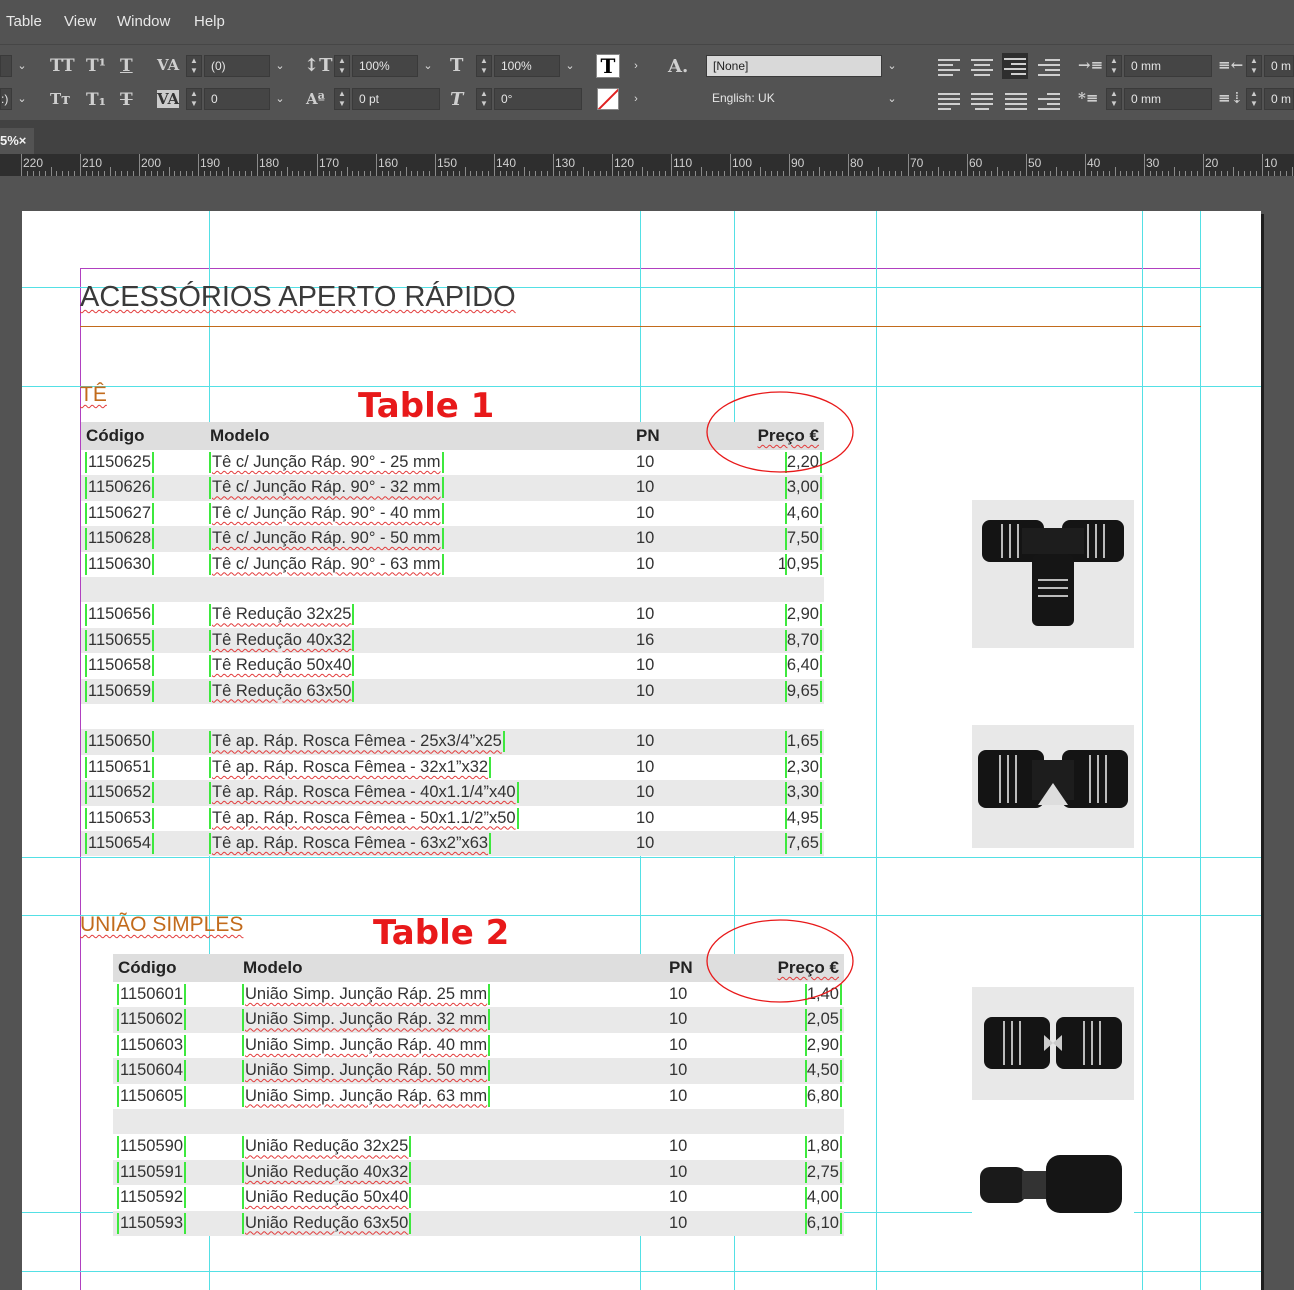 The width and height of the screenshot is (1294, 1290). Describe the element at coordinates (6, 99) in the screenshot. I see `font-size-field: :)` at that location.